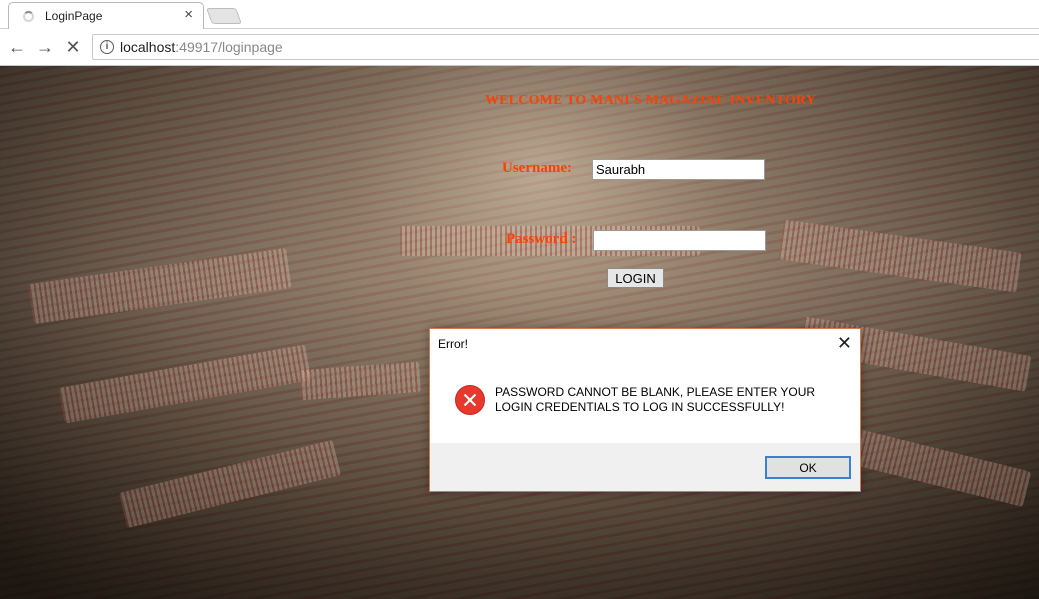  I want to click on tab-close-icon: ×, so click(188, 15).